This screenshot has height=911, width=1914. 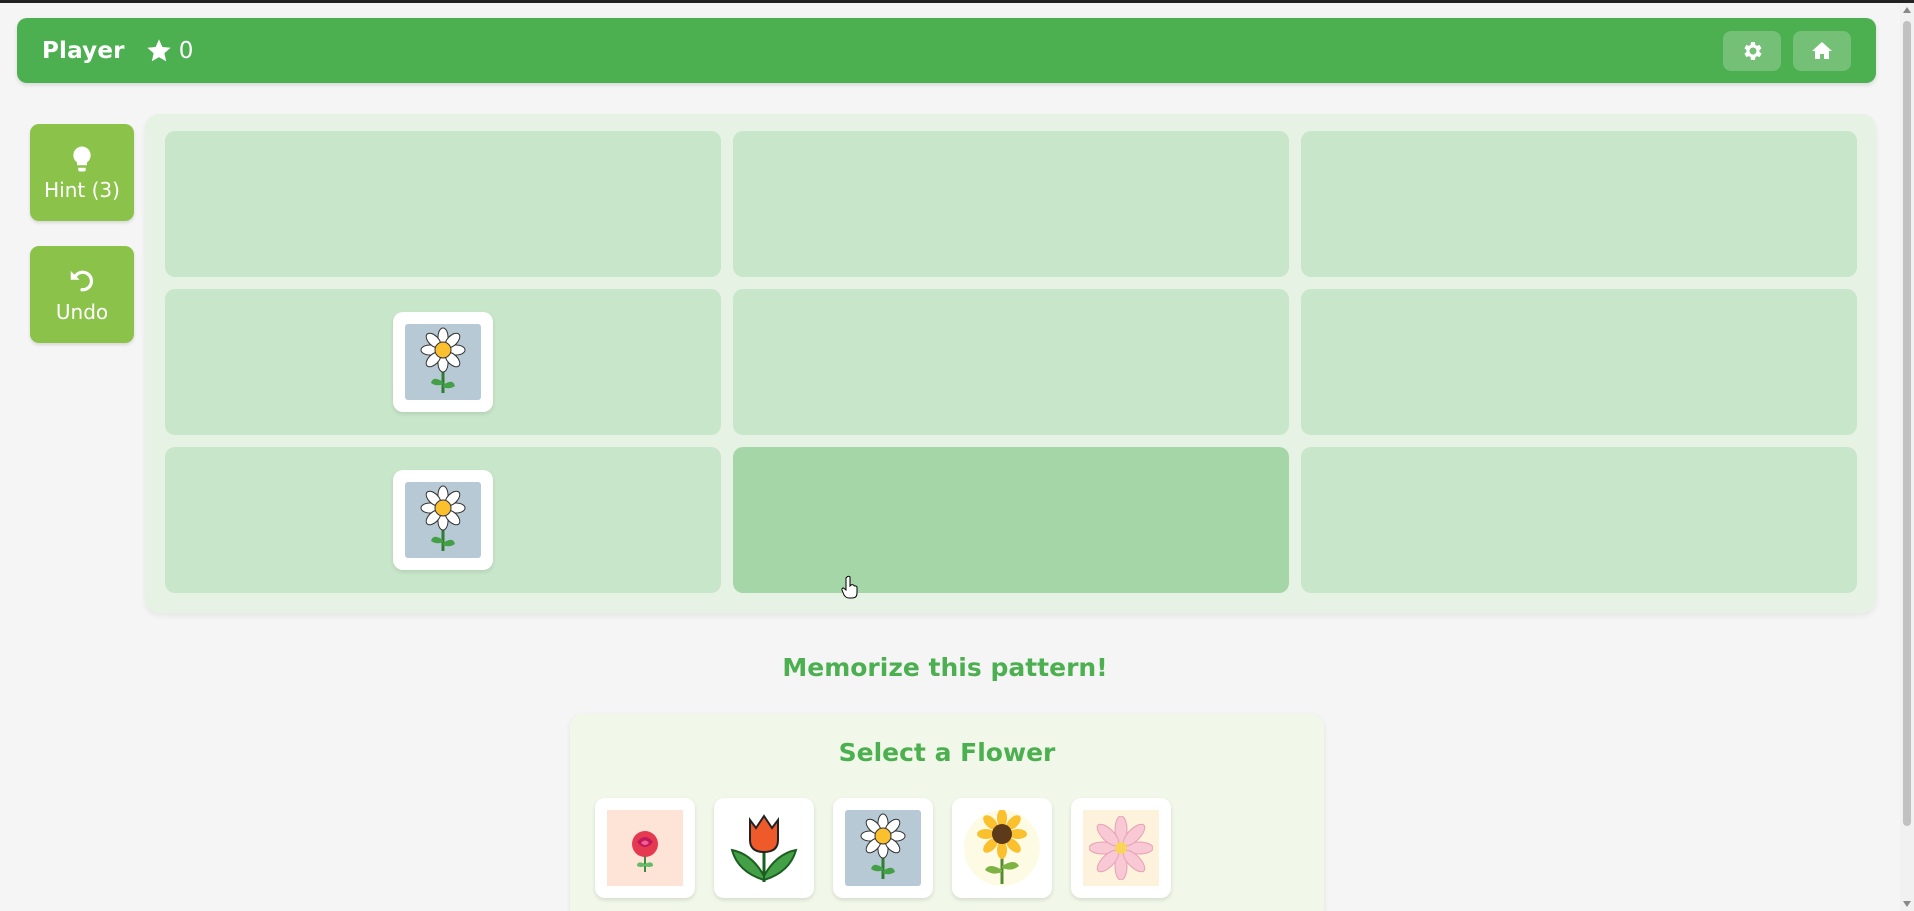 What do you see at coordinates (947, 812) in the screenshot?
I see `flower-selector: Select a Flower` at bounding box center [947, 812].